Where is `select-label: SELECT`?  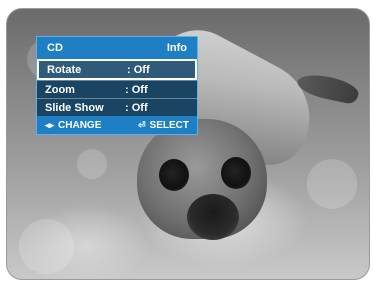
select-label: SELECT is located at coordinates (169, 125).